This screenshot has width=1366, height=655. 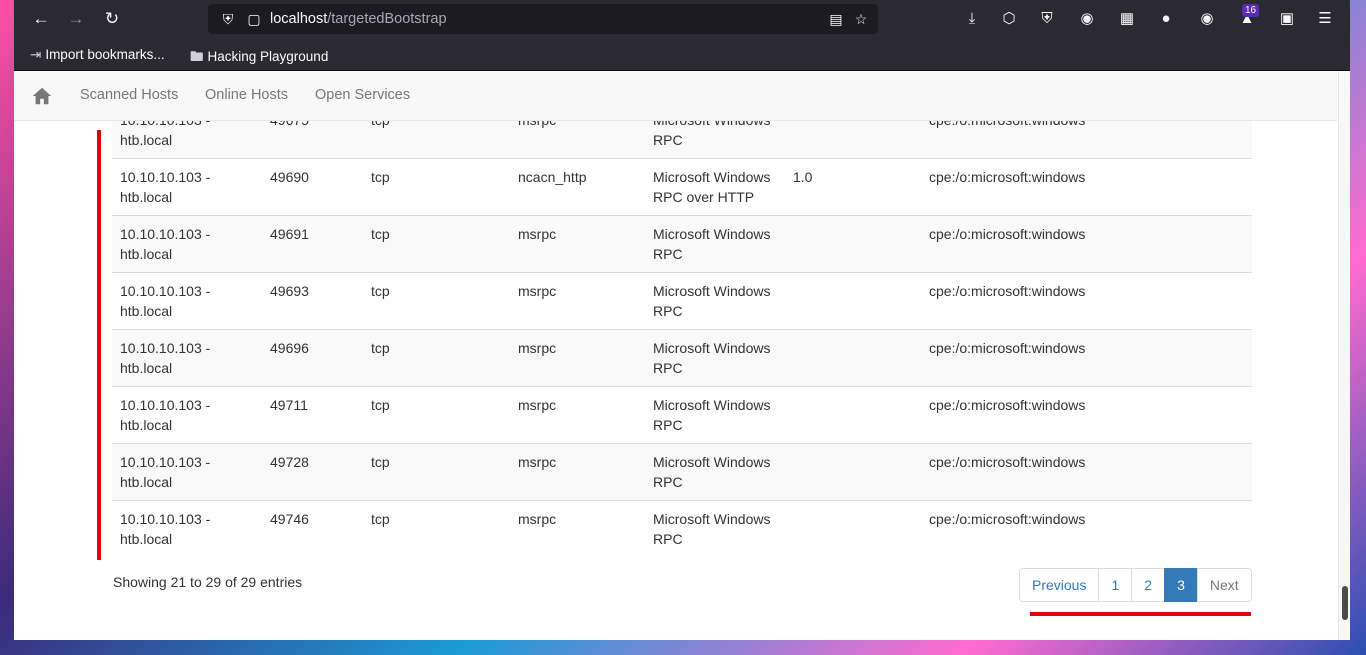 I want to click on bookmark-star-icon: ☆, so click(x=861, y=19).